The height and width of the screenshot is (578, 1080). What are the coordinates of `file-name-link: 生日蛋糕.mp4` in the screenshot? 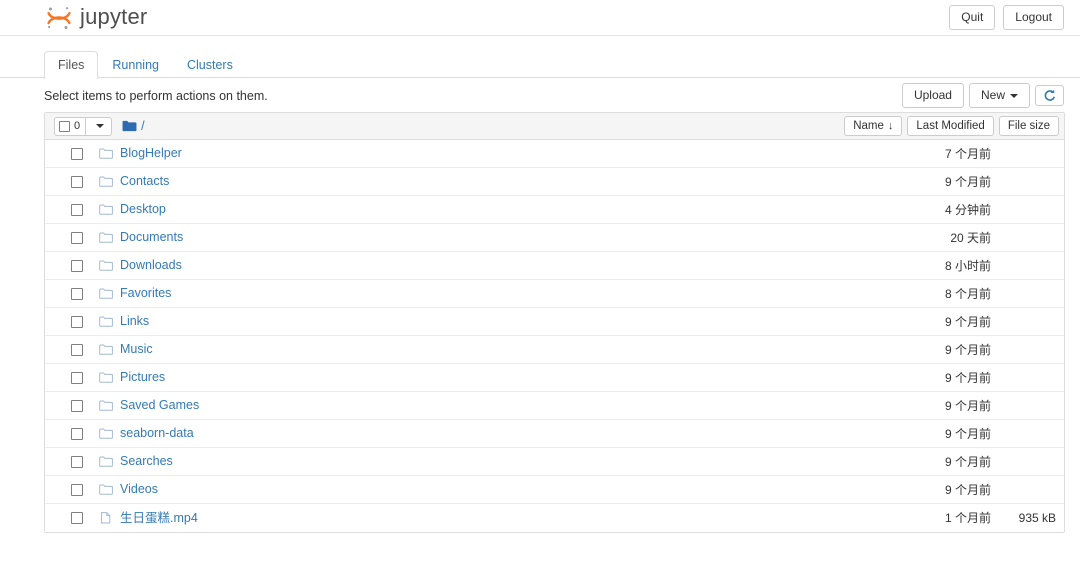 It's located at (159, 518).